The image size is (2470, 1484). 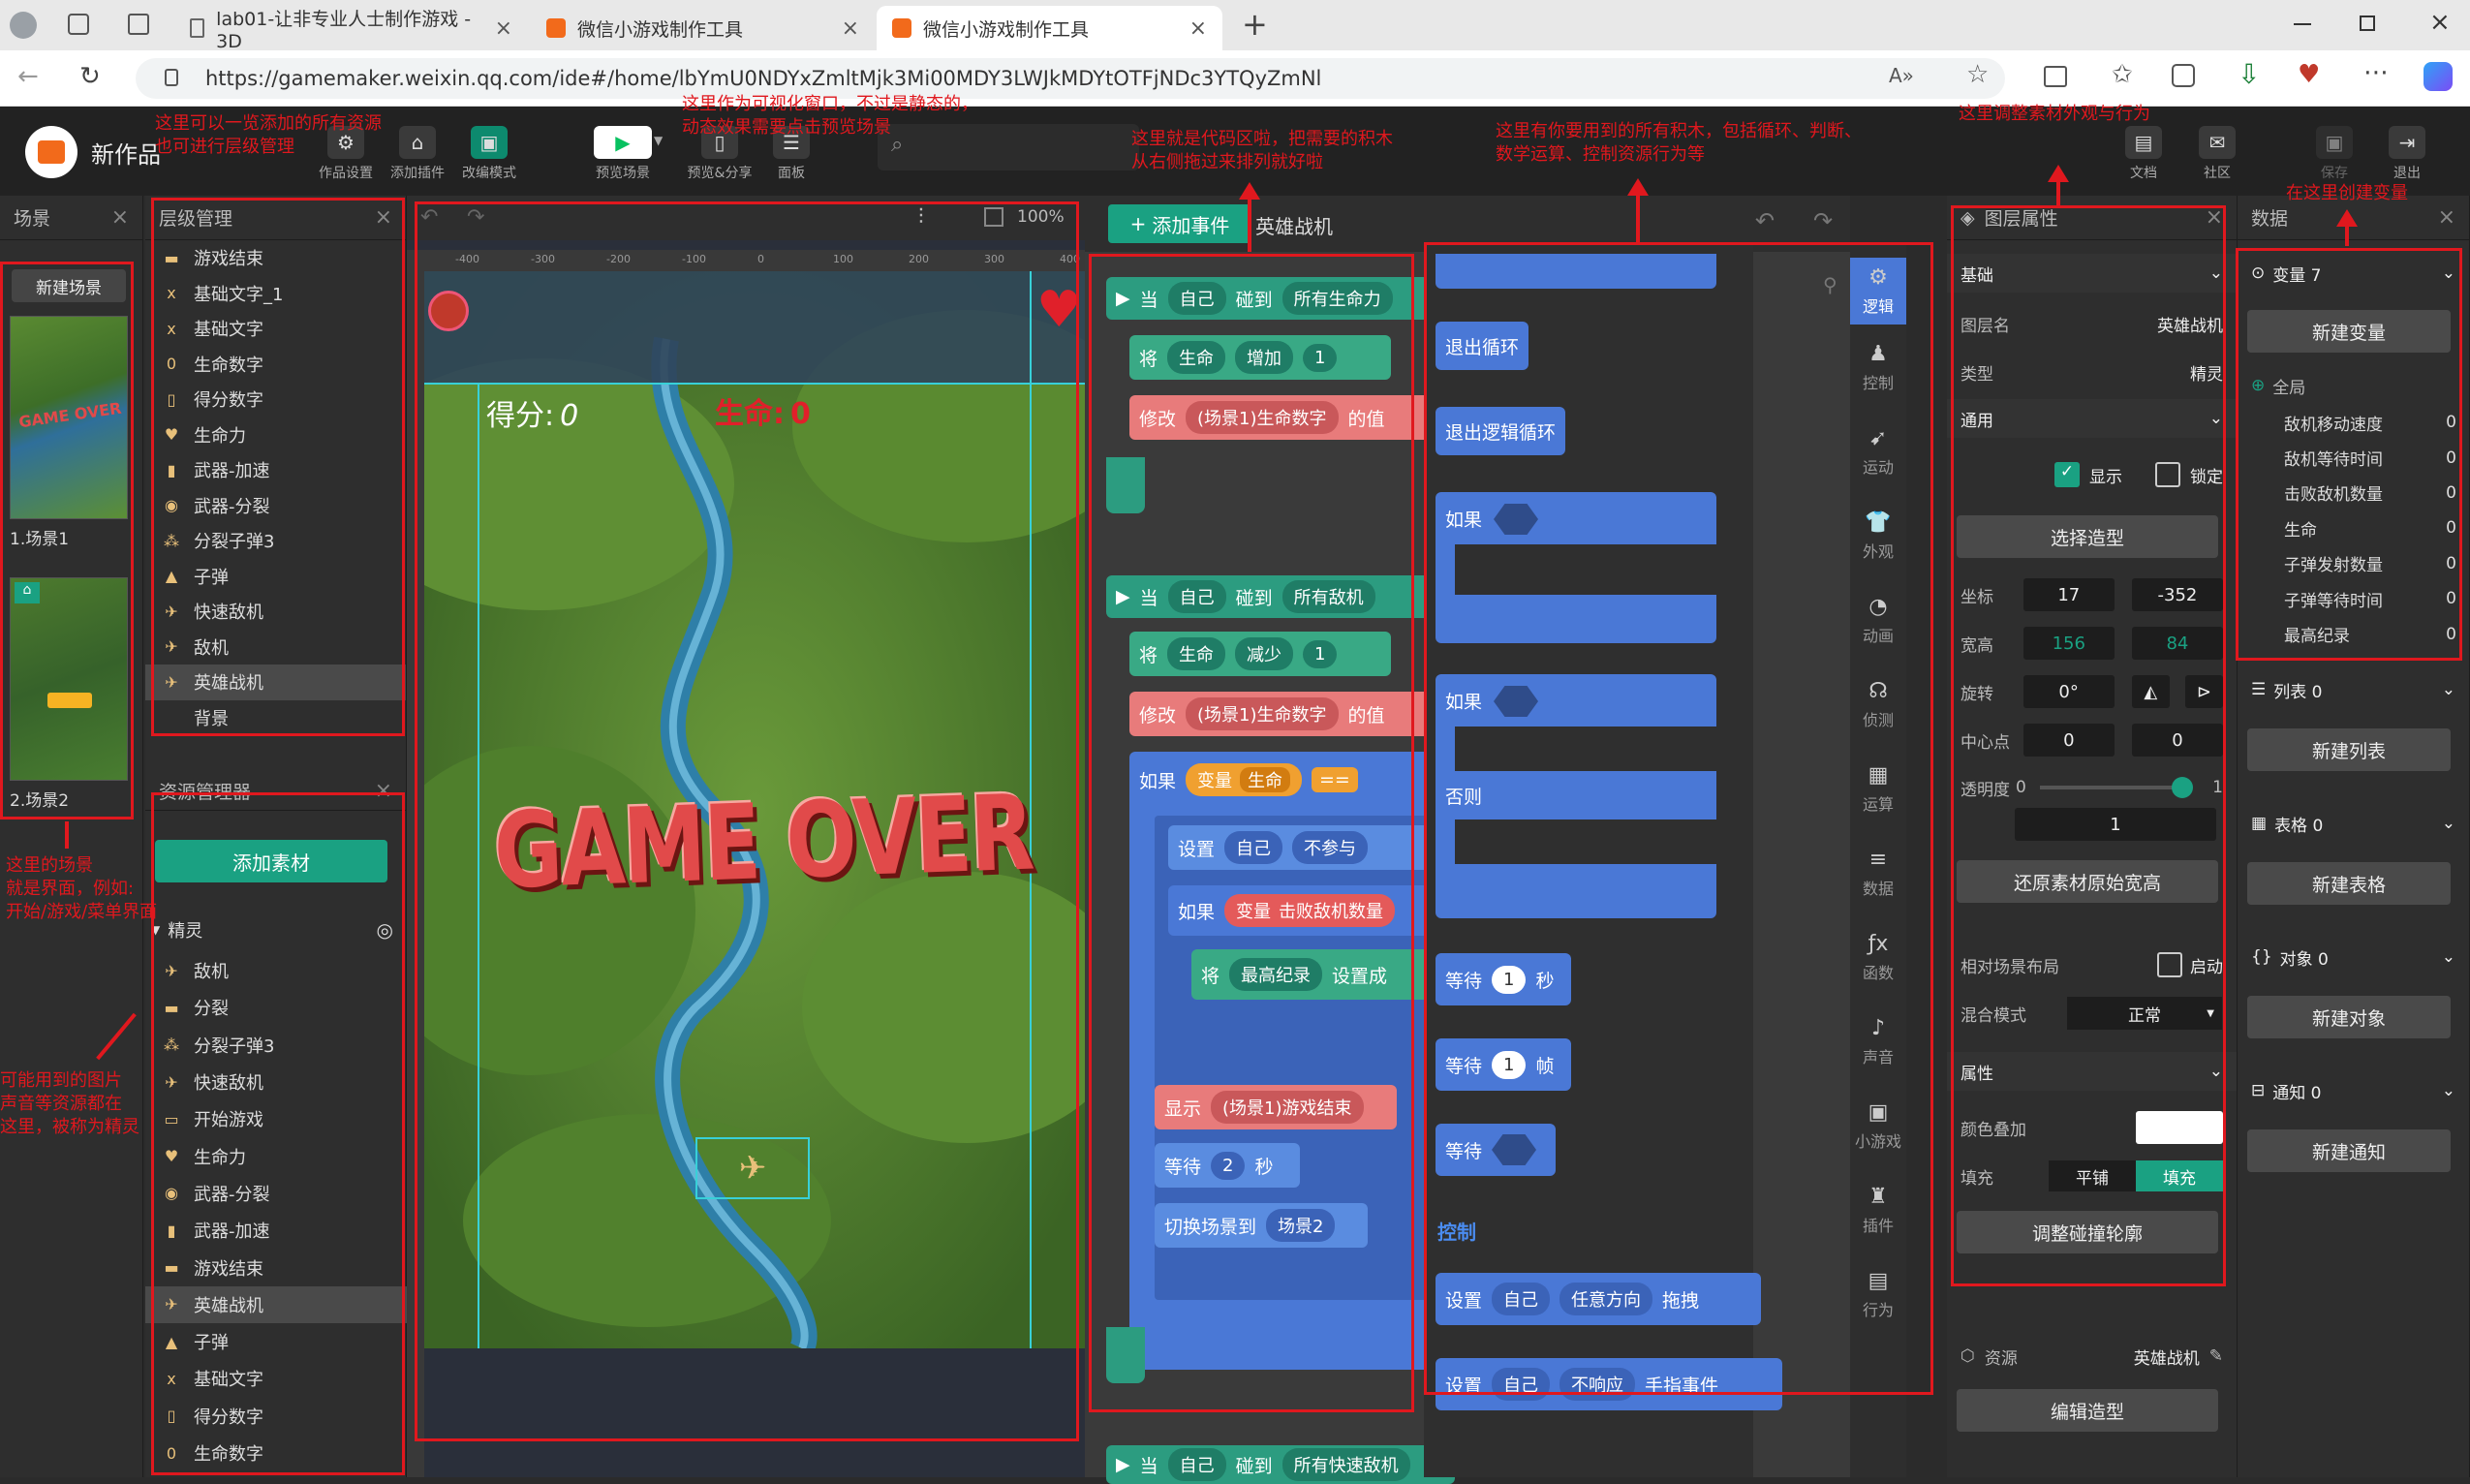 I want to click on undo-icon: ↶, so click(x=1765, y=220).